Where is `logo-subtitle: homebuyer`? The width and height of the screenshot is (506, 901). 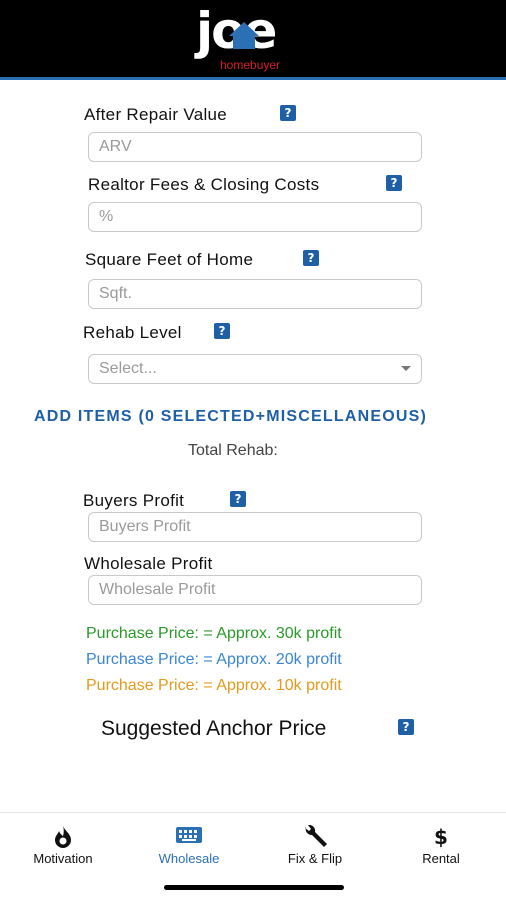
logo-subtitle: homebuyer is located at coordinates (250, 65).